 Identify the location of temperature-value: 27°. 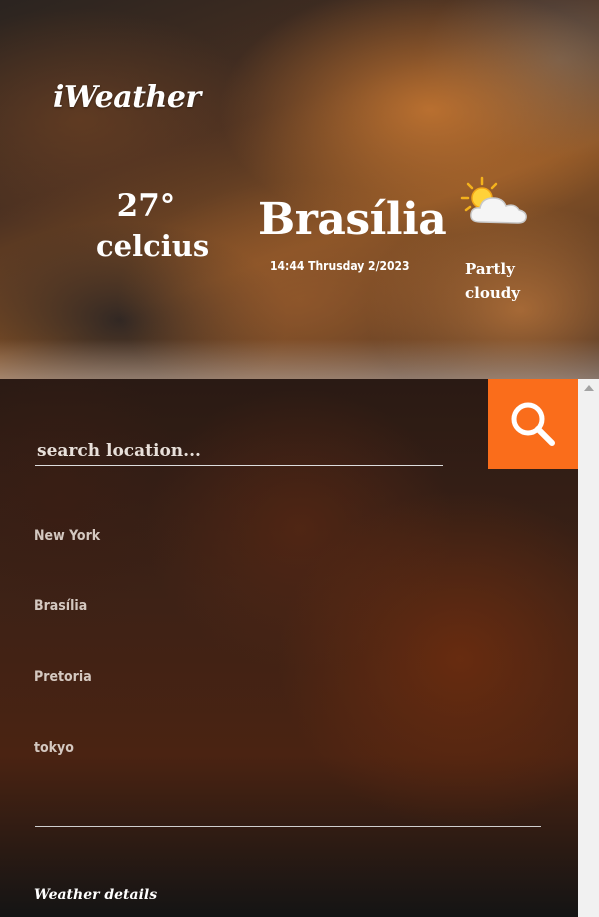
(146, 206).